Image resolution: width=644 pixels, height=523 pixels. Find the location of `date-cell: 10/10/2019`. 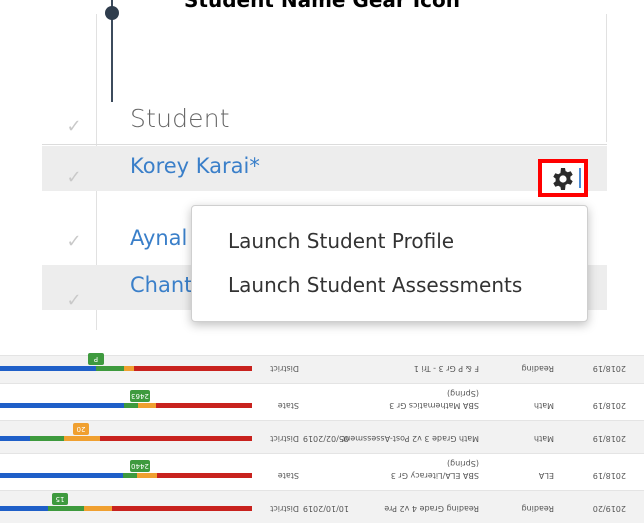

date-cell: 10/10/2019 is located at coordinates (325, 508).